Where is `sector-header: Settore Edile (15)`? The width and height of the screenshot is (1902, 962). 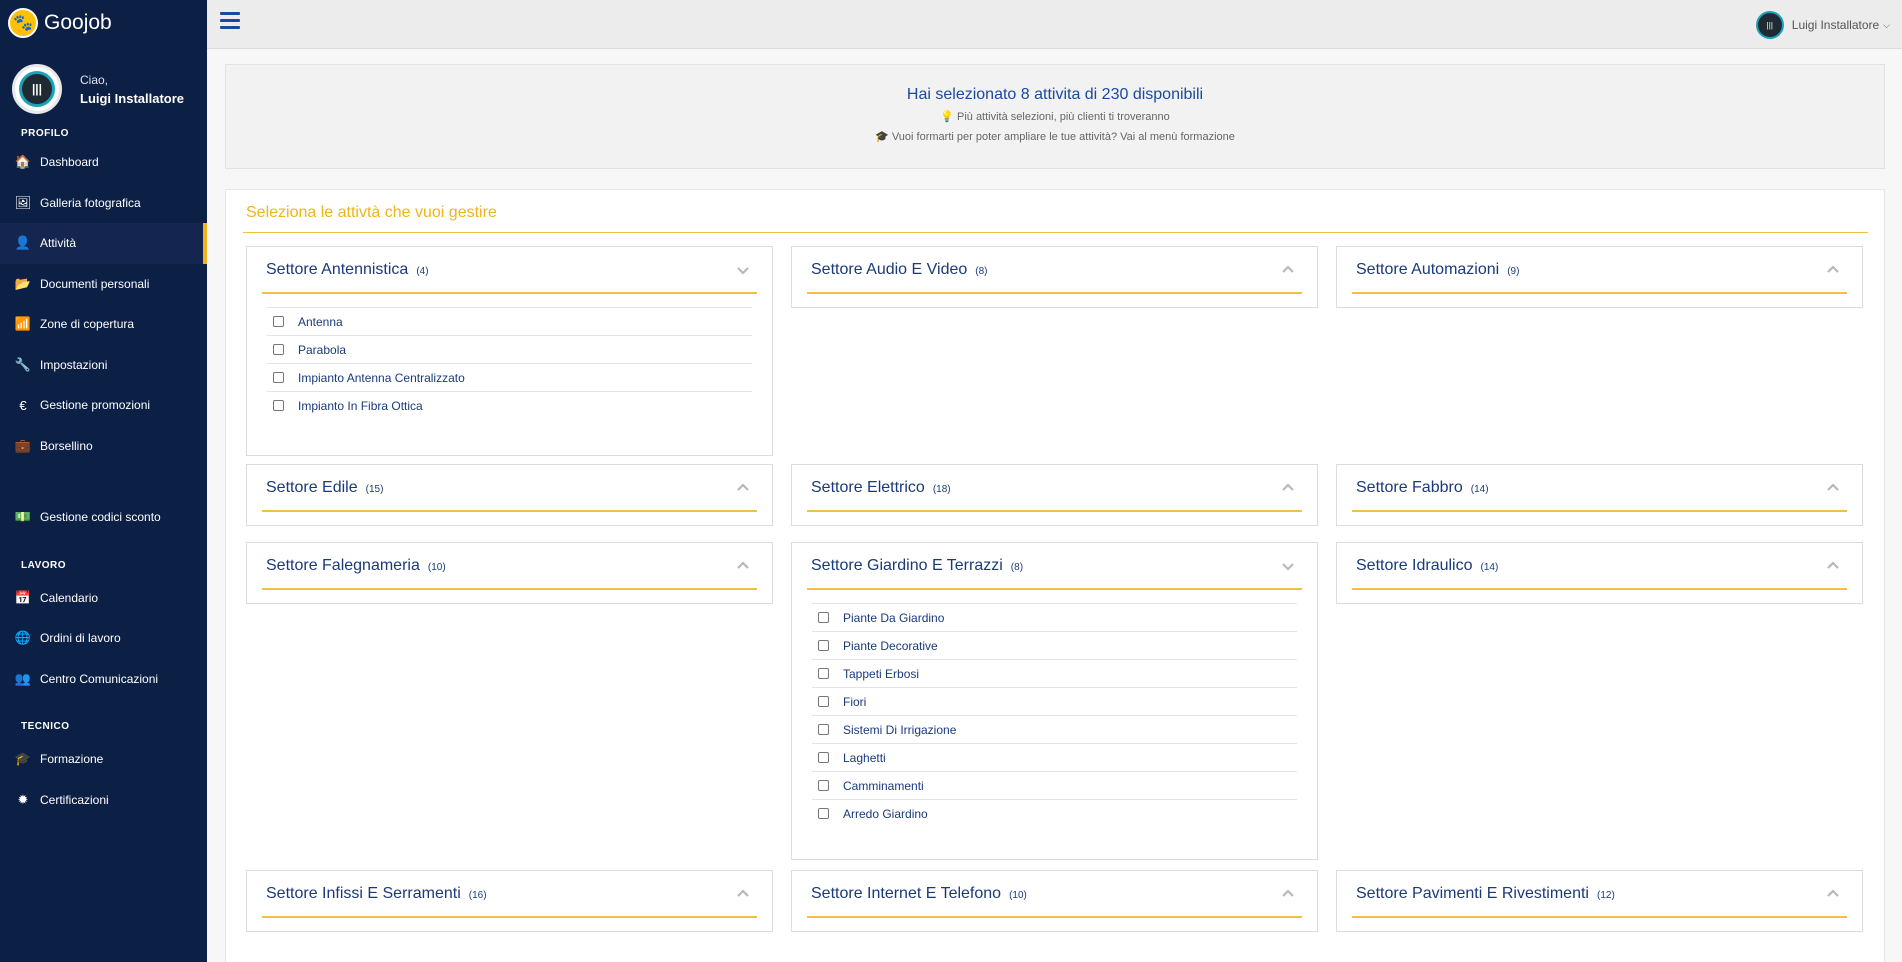 sector-header: Settore Edile (15) is located at coordinates (509, 488).